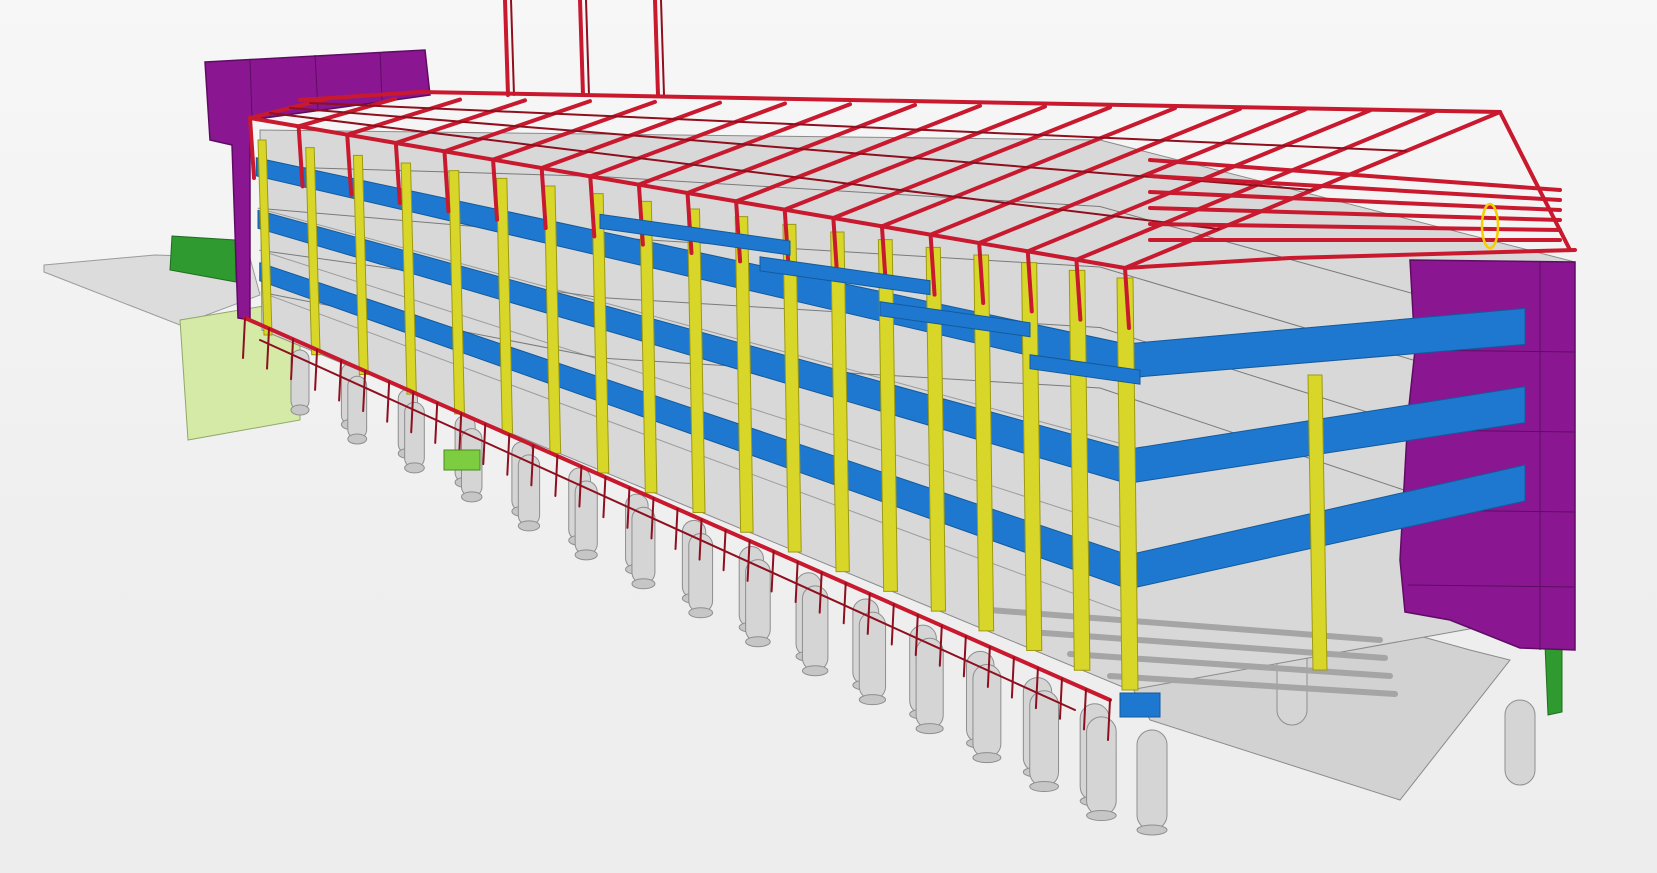  I want to click on corner-pile-cap, so click(1140, 705).